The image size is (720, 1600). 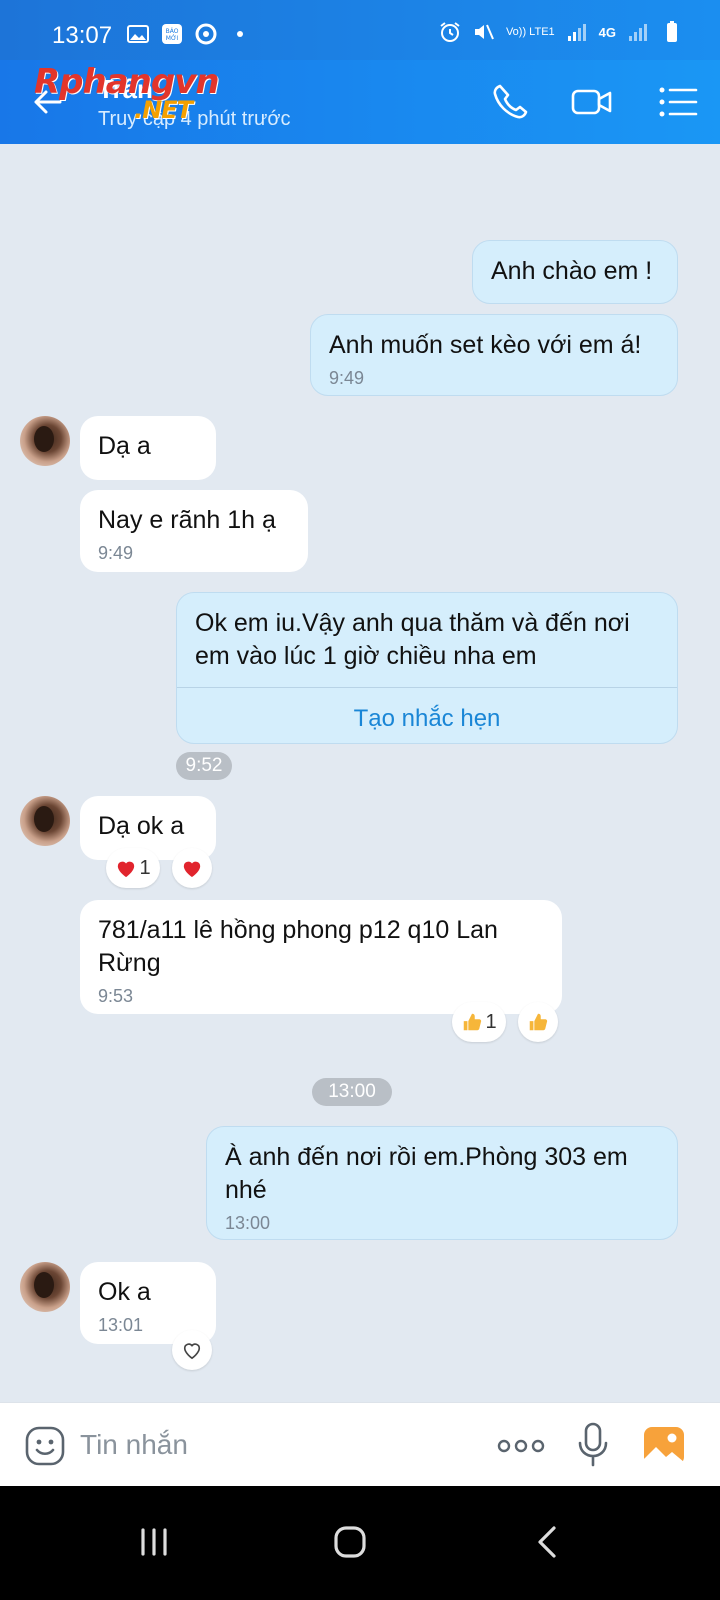 What do you see at coordinates (510, 102) in the screenshot?
I see `phone-icon` at bounding box center [510, 102].